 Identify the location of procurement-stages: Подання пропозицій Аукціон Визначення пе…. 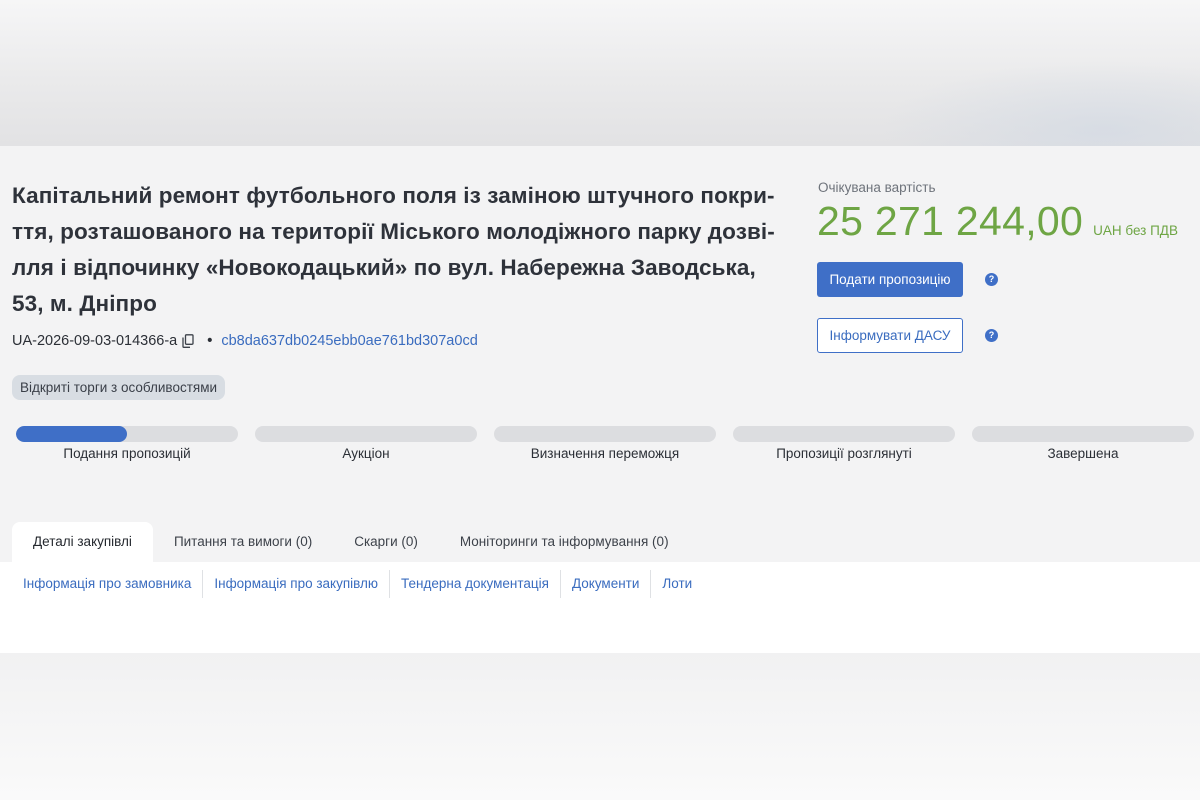
(600, 446).